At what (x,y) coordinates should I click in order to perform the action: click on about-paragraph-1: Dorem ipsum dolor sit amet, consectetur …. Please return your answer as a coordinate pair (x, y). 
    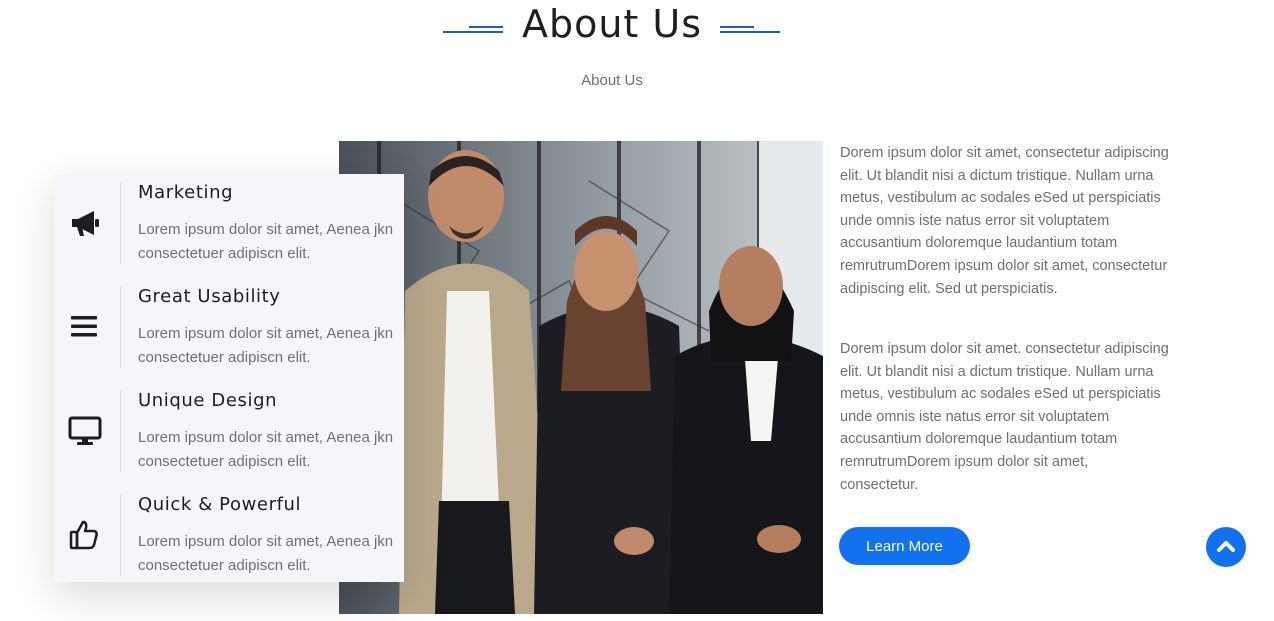
    Looking at the image, I should click on (1004, 221).